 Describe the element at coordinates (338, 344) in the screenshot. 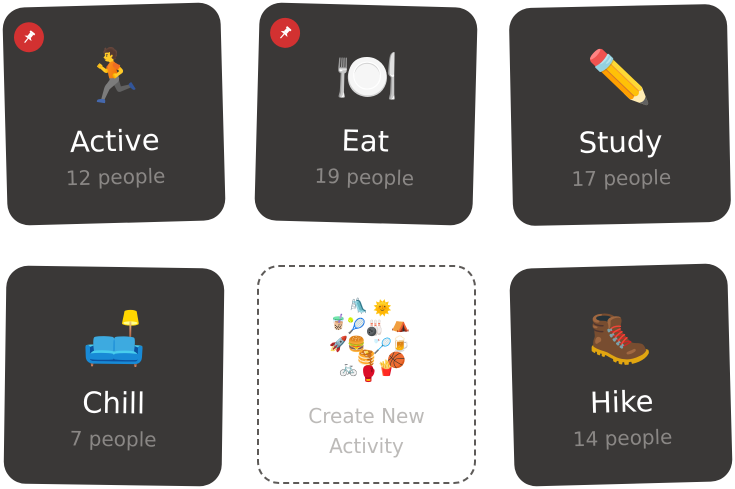

I see `rocket-icon: 🚀` at that location.